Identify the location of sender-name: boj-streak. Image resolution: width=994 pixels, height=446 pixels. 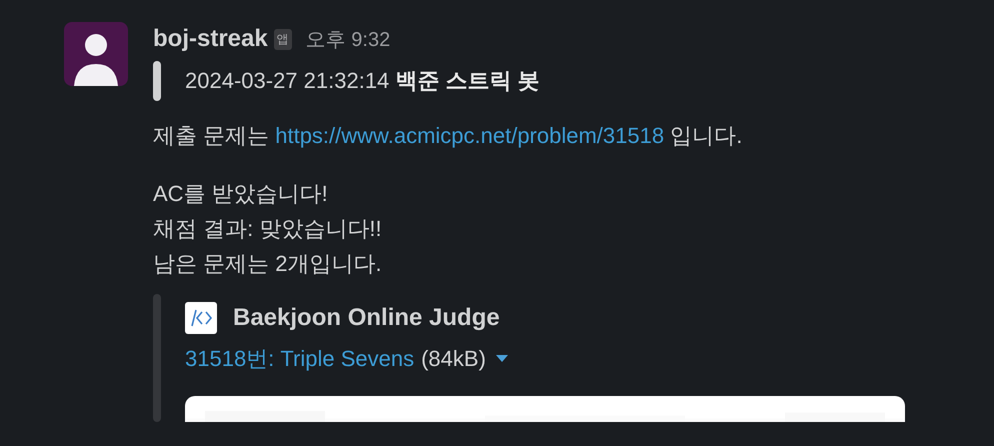
(210, 39).